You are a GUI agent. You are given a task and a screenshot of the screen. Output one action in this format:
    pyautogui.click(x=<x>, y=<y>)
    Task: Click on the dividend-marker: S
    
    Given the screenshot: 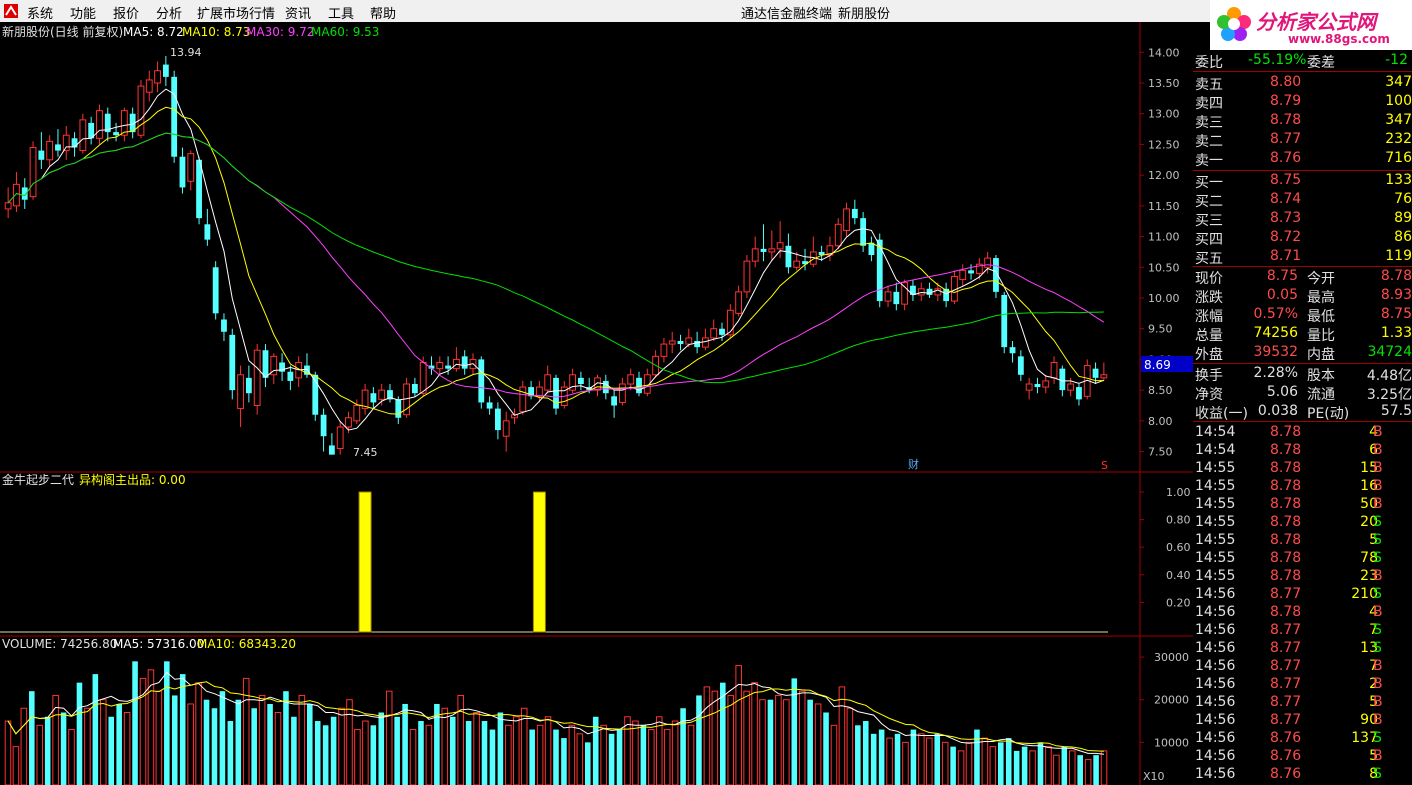 What is the action you would take?
    pyautogui.click(x=1104, y=465)
    